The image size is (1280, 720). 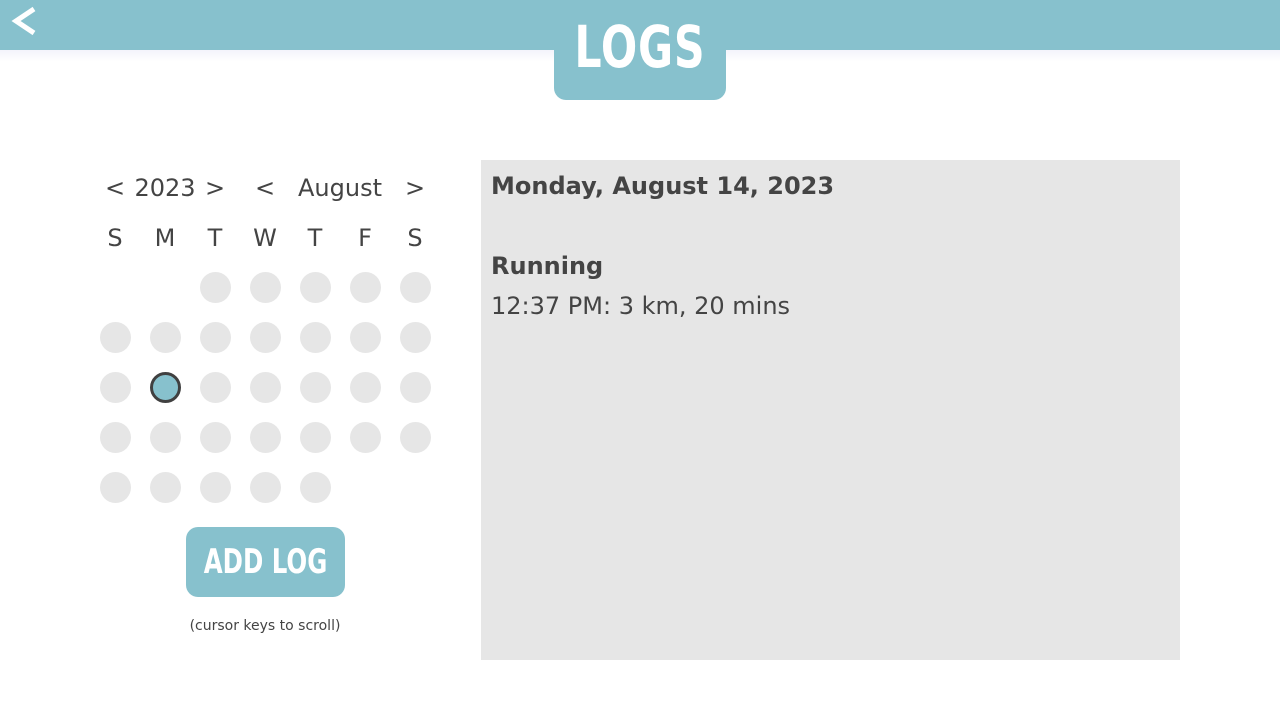 I want to click on prev-year-button: <, so click(x=115, y=188).